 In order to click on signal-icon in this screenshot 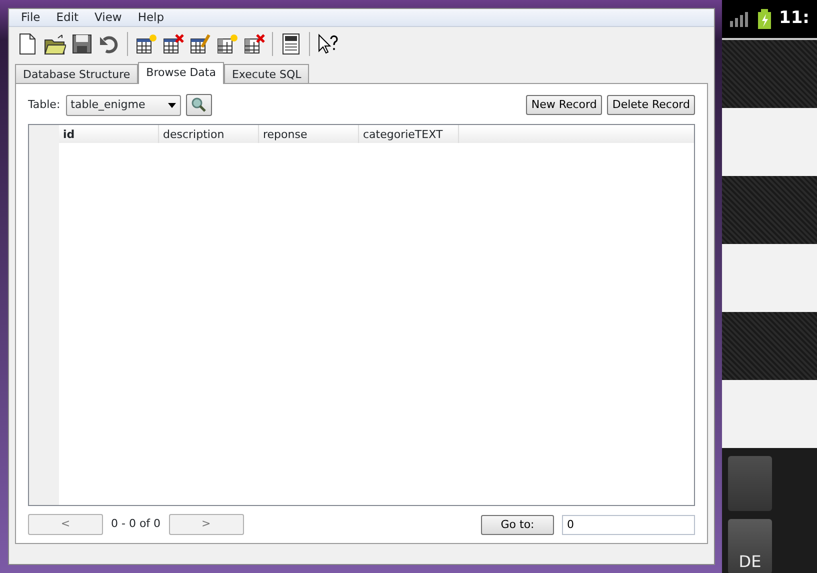, I will do `click(740, 19)`.